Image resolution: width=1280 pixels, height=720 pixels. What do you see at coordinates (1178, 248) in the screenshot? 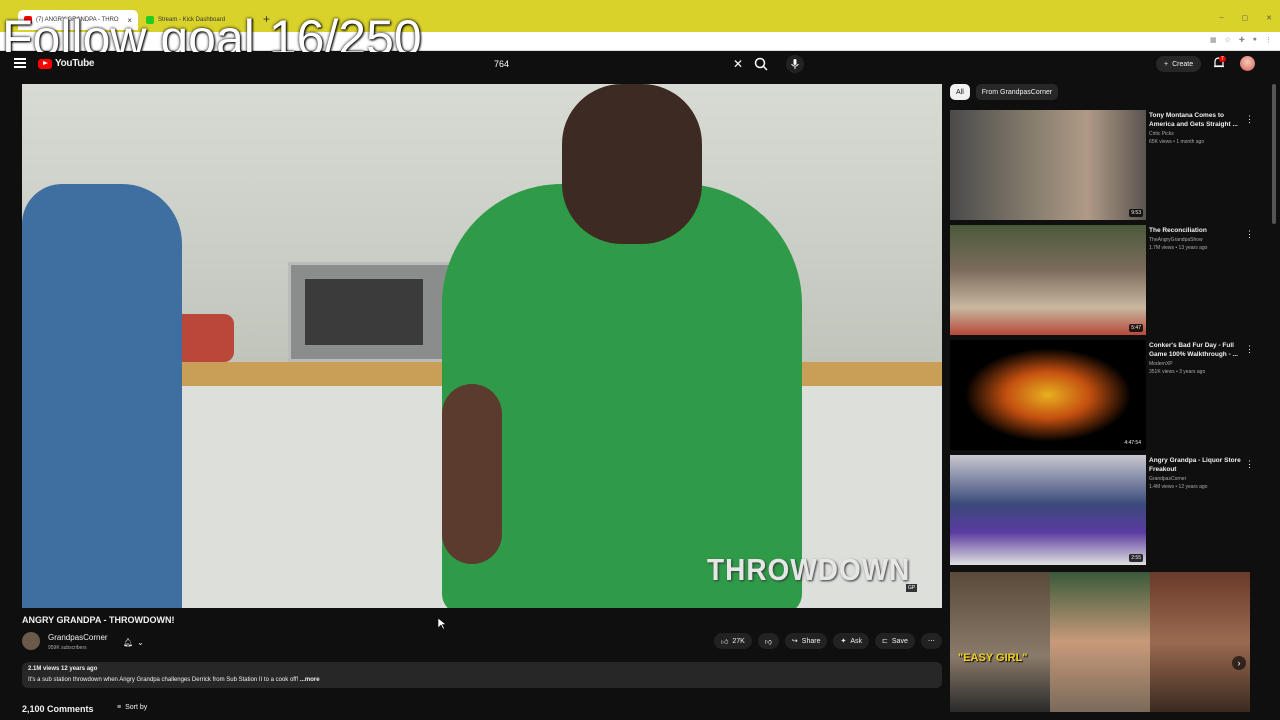
I see `recommended-meta: 1.7M views • 13 years ago` at bounding box center [1178, 248].